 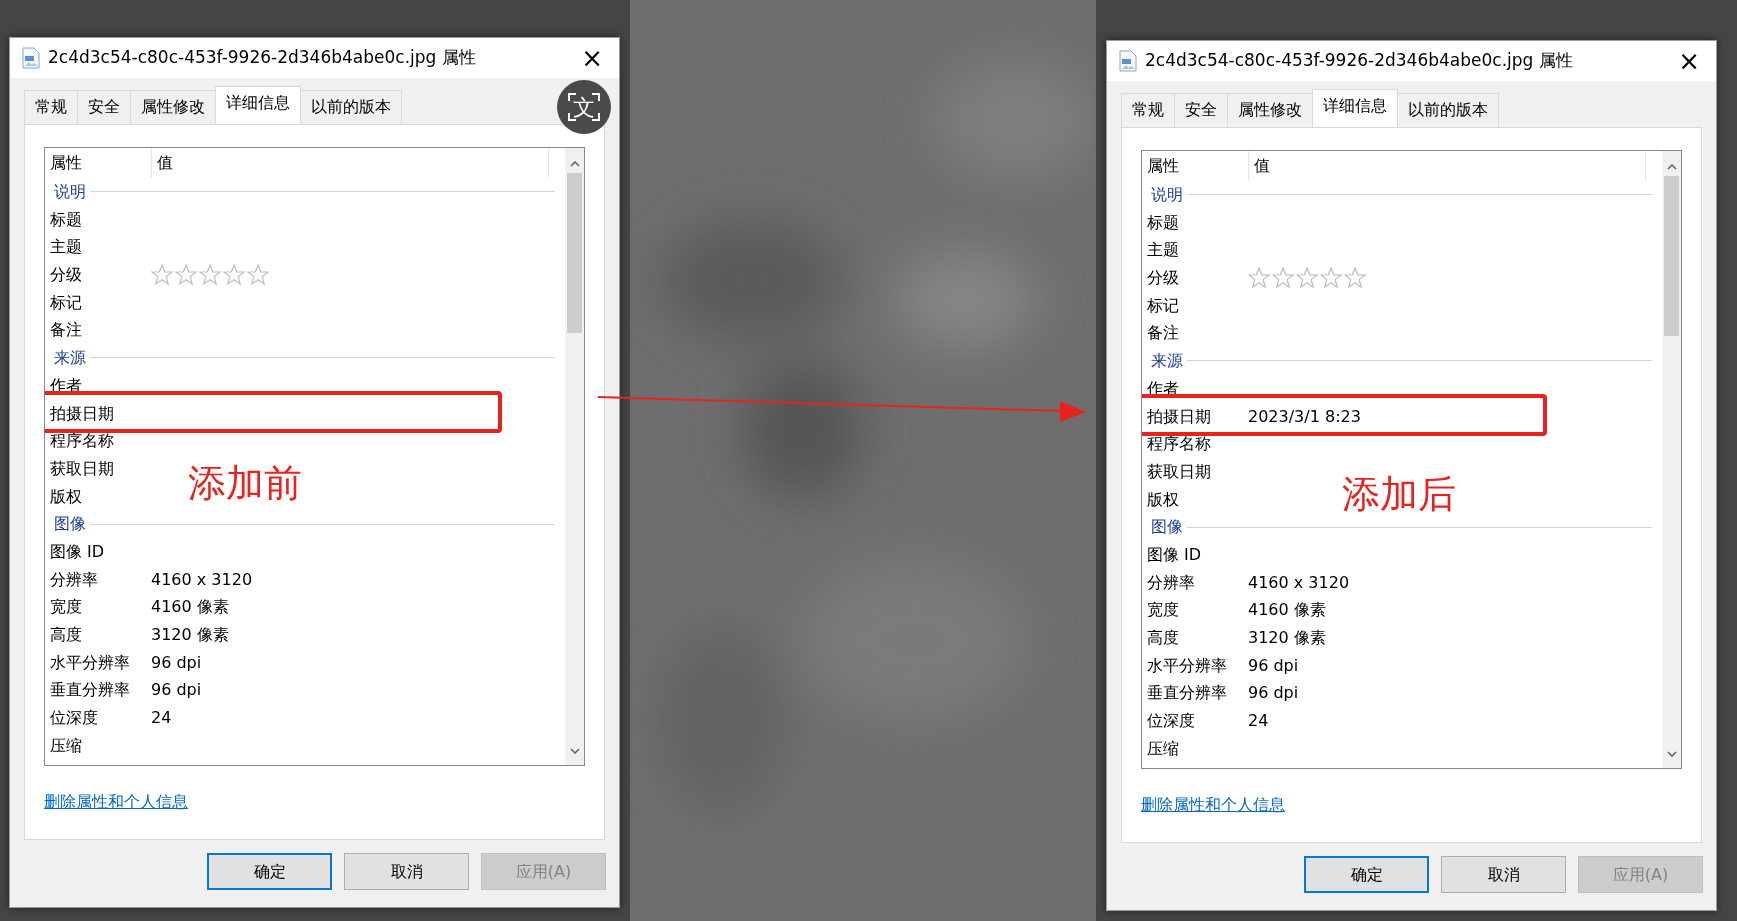 I want to click on translate-button: 文, so click(x=584, y=107).